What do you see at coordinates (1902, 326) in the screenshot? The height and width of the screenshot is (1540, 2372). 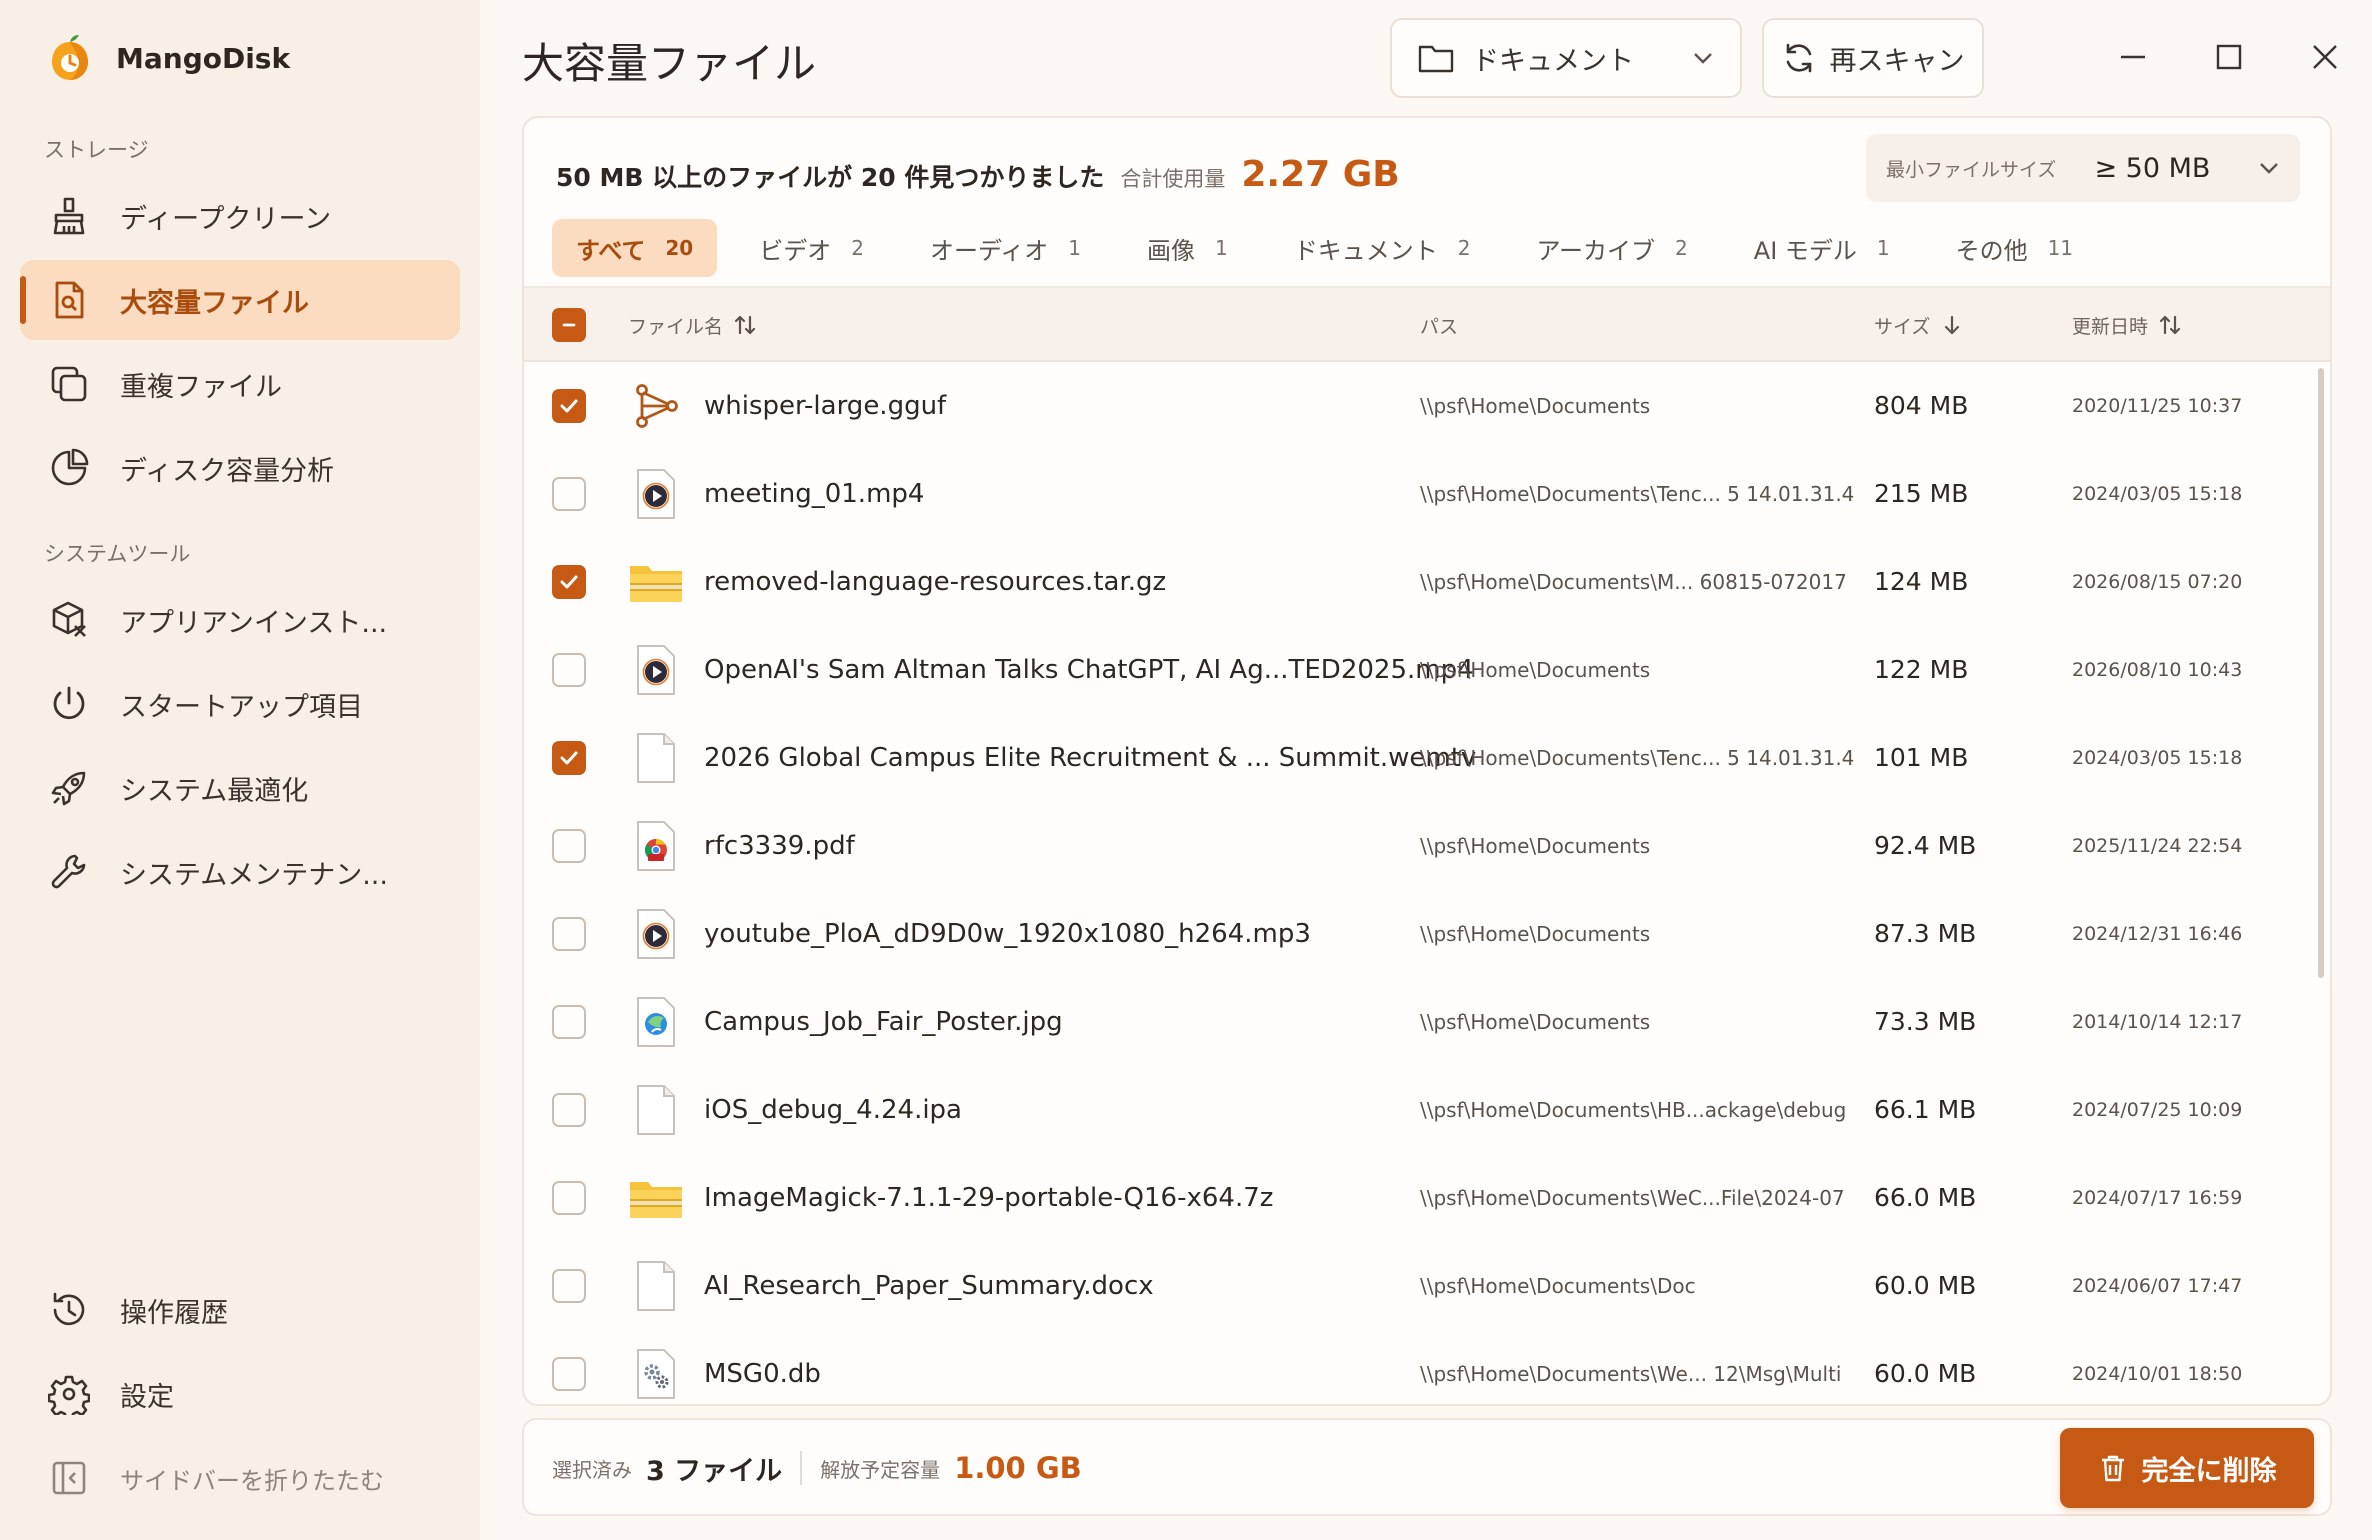 I see `column-size-label: サイズ` at bounding box center [1902, 326].